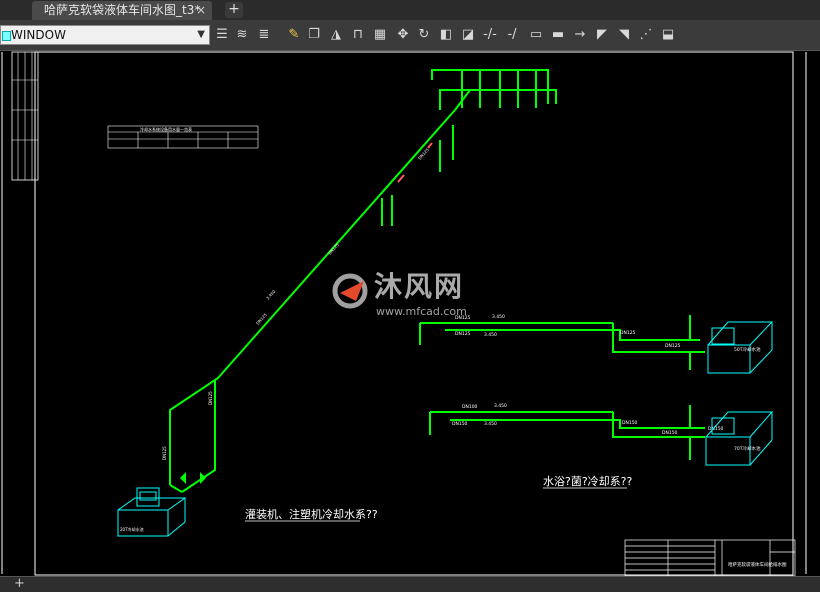 The width and height of the screenshot is (820, 592). Describe the element at coordinates (490, 34) in the screenshot. I see `trim-icon: -/-` at that location.